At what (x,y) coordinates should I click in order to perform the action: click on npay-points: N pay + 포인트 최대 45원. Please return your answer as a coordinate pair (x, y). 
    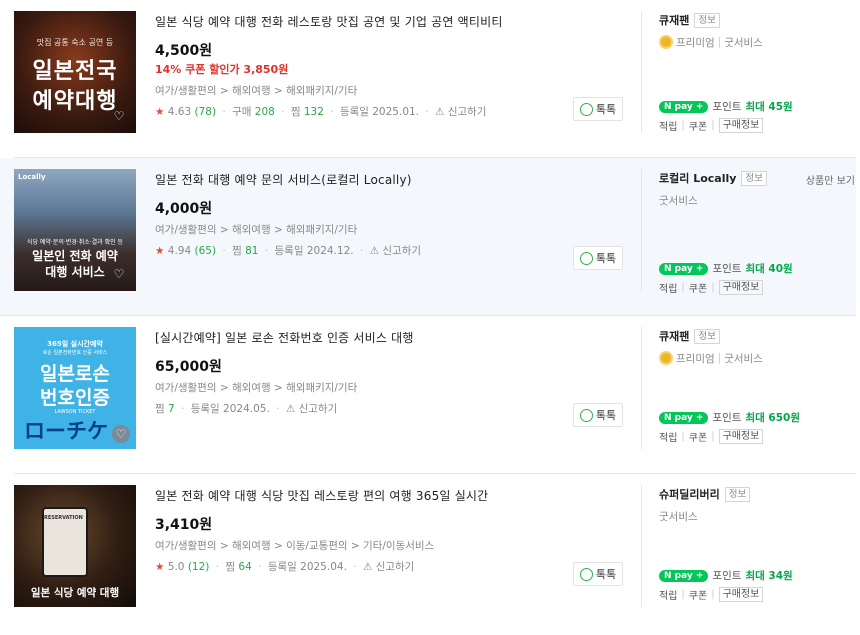
    Looking at the image, I should click on (759, 106).